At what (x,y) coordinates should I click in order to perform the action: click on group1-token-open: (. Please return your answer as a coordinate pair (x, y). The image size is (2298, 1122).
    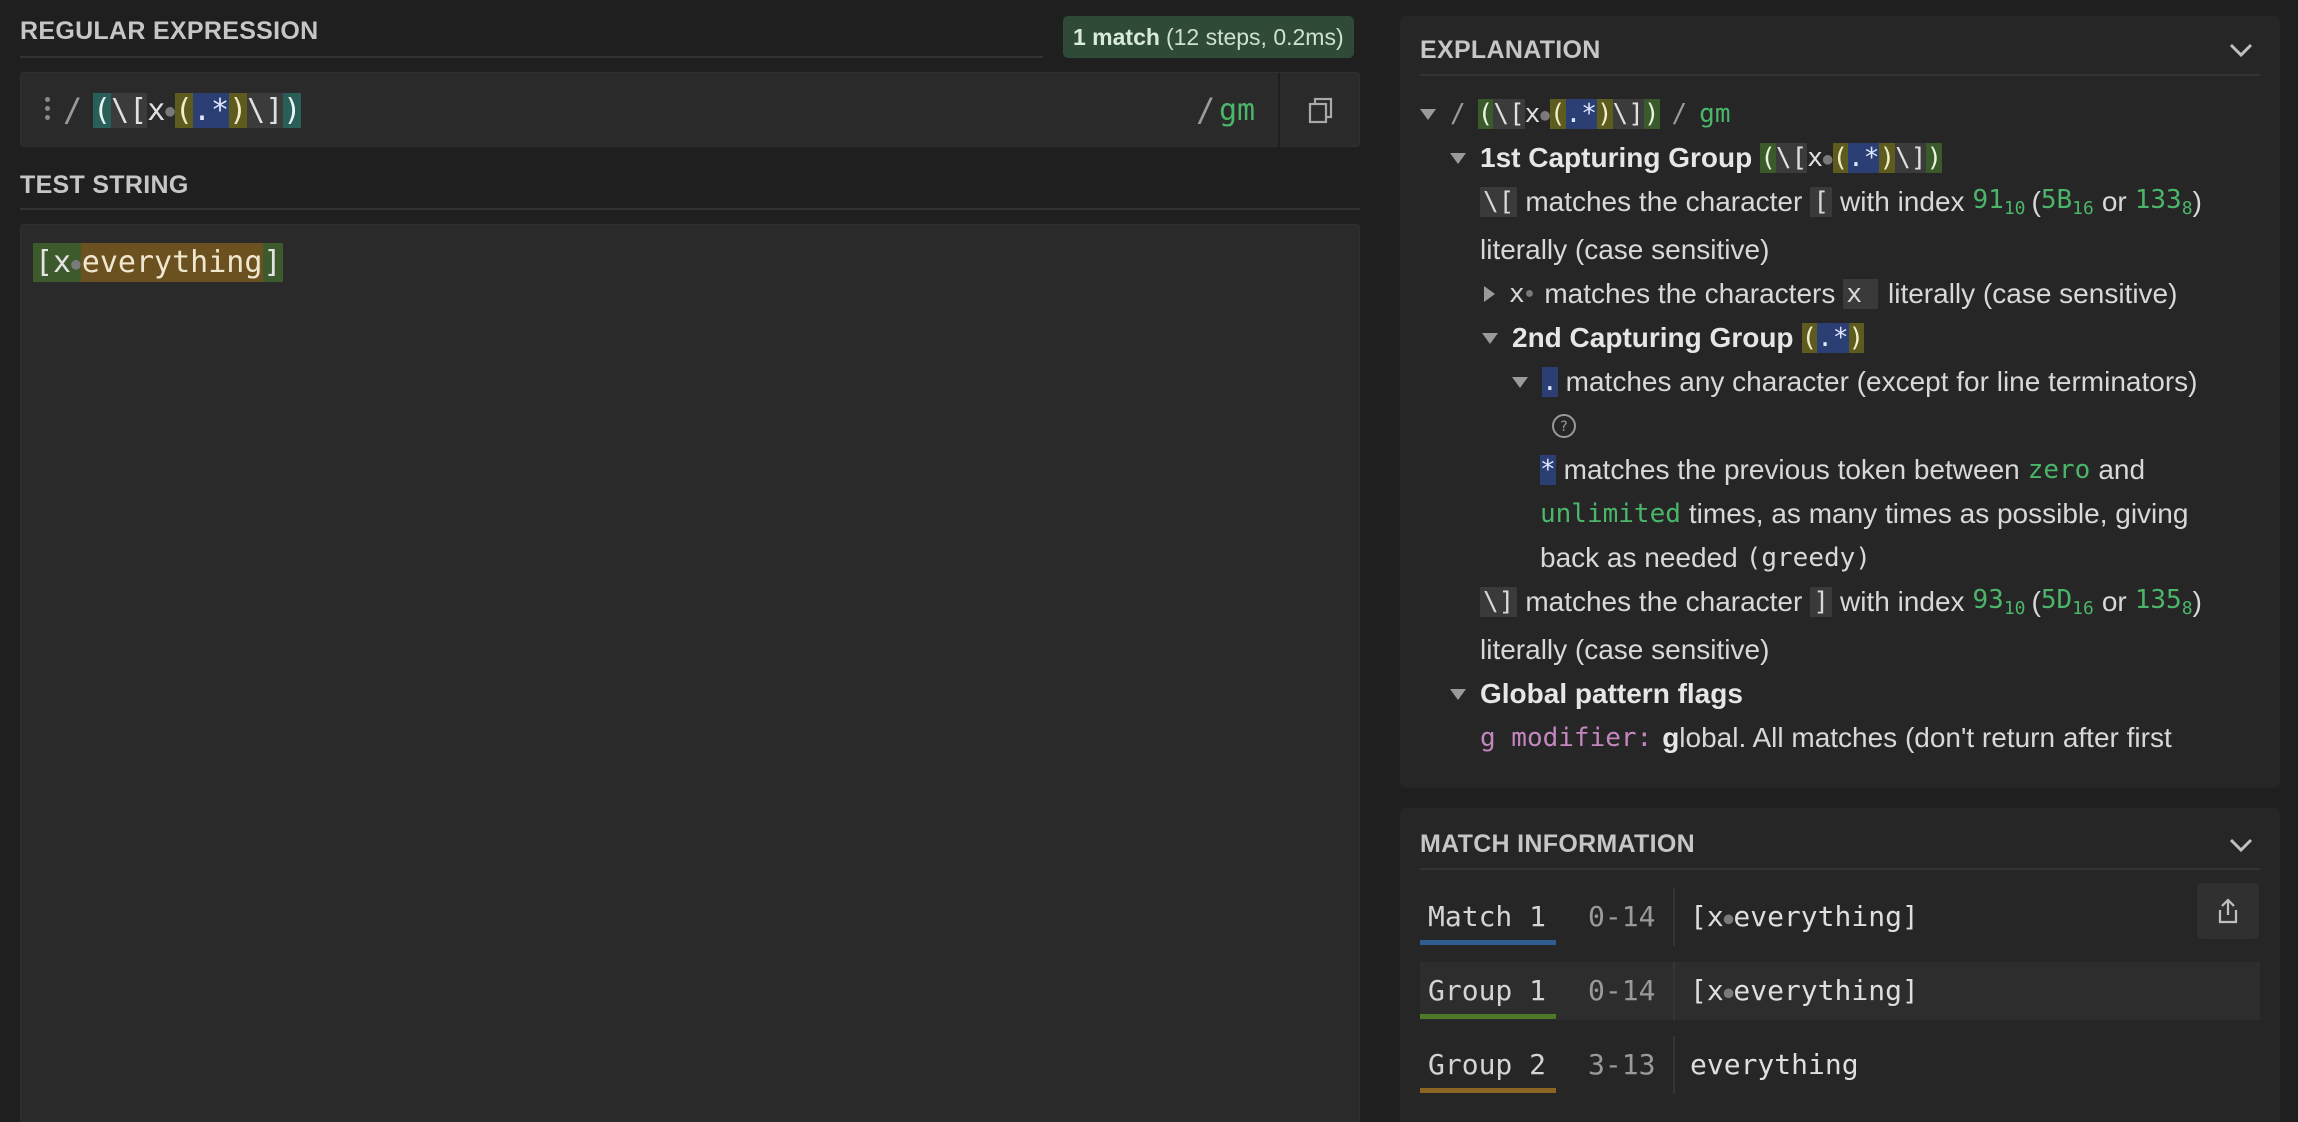
    Looking at the image, I should click on (1768, 158).